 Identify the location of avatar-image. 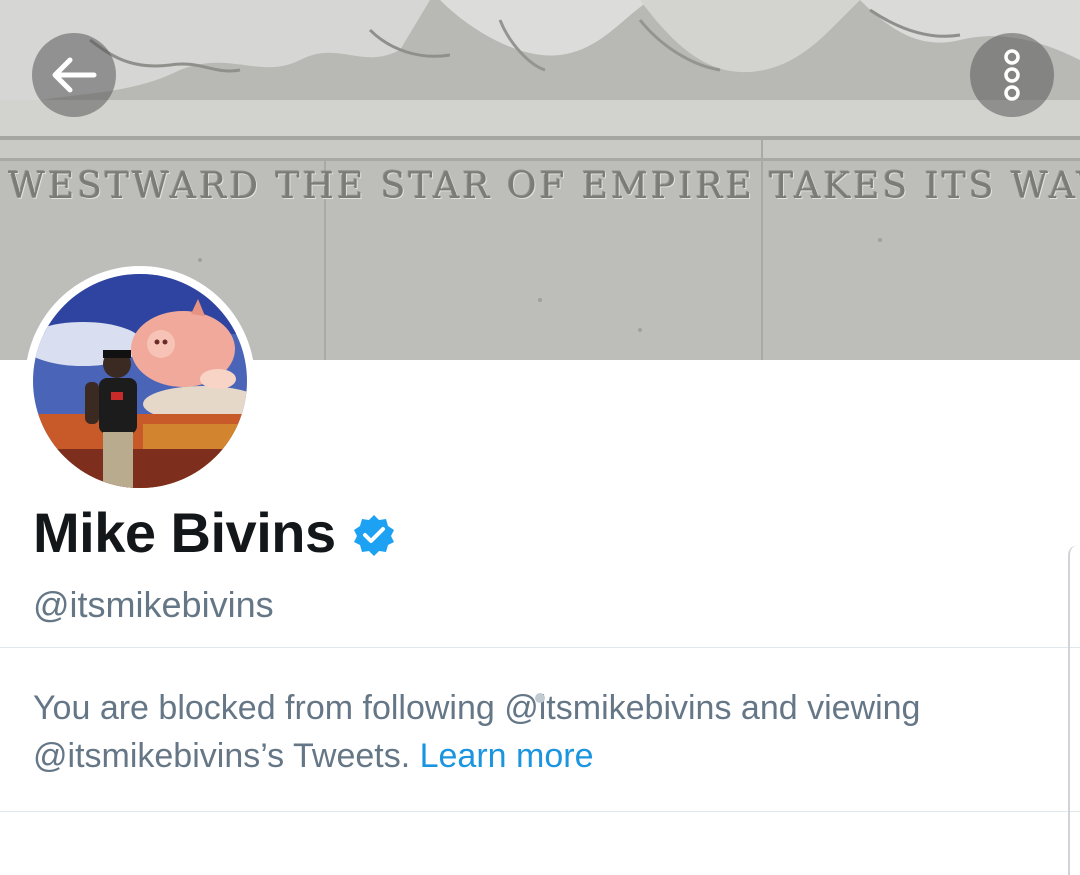
(140, 381).